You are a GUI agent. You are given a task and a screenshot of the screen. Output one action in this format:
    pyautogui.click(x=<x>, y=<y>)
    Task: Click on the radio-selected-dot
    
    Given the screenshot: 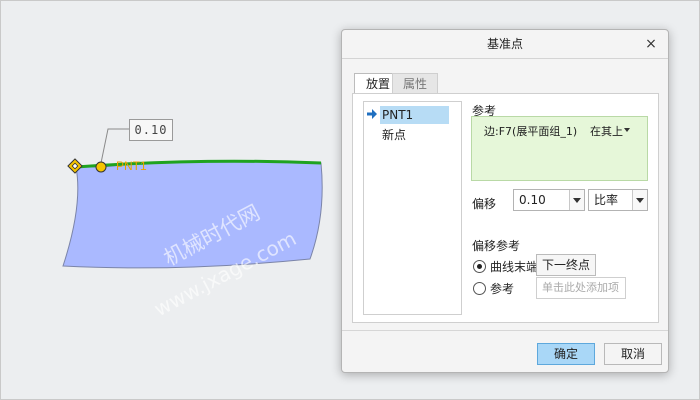 What is the action you would take?
    pyautogui.click(x=479, y=266)
    